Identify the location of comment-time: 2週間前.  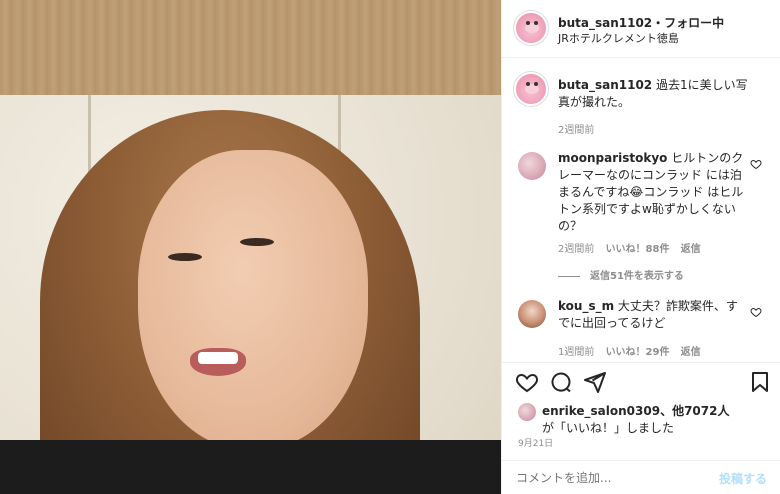
(576, 249).